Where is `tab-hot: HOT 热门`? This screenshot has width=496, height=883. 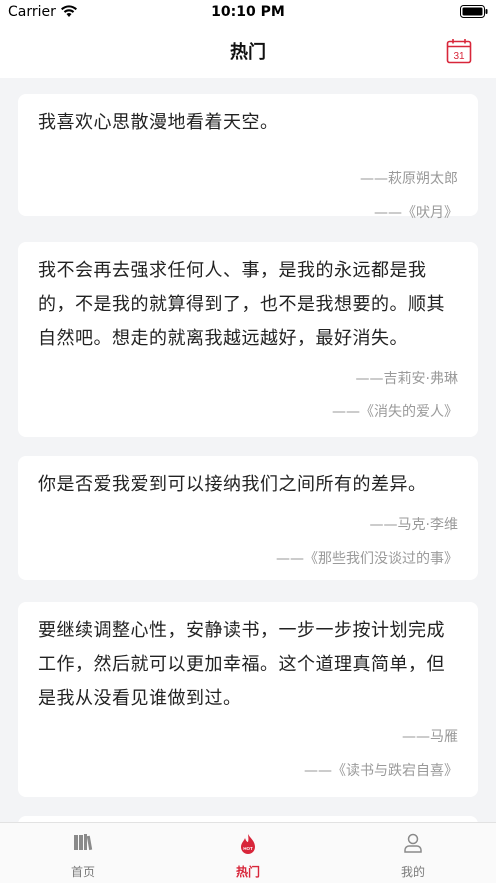 tab-hot: HOT 热门 is located at coordinates (248, 853).